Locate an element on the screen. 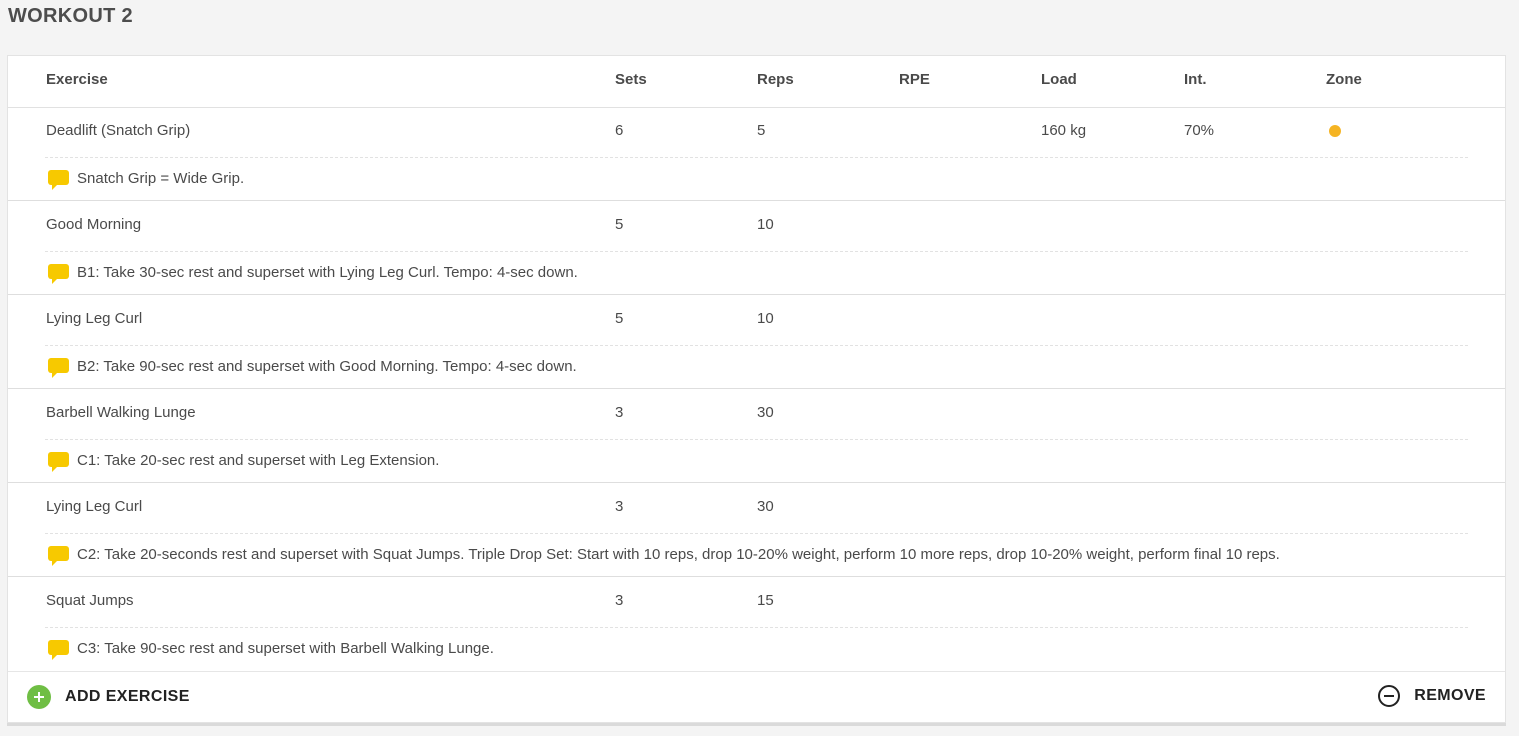  exercise-main: Lying Leg Curl 5 10 is located at coordinates (756, 320).